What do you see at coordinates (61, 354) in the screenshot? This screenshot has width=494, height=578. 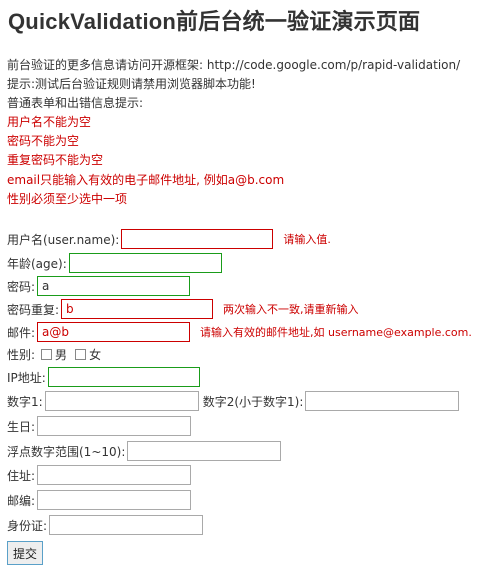 I see `gender-male-label: 男` at bounding box center [61, 354].